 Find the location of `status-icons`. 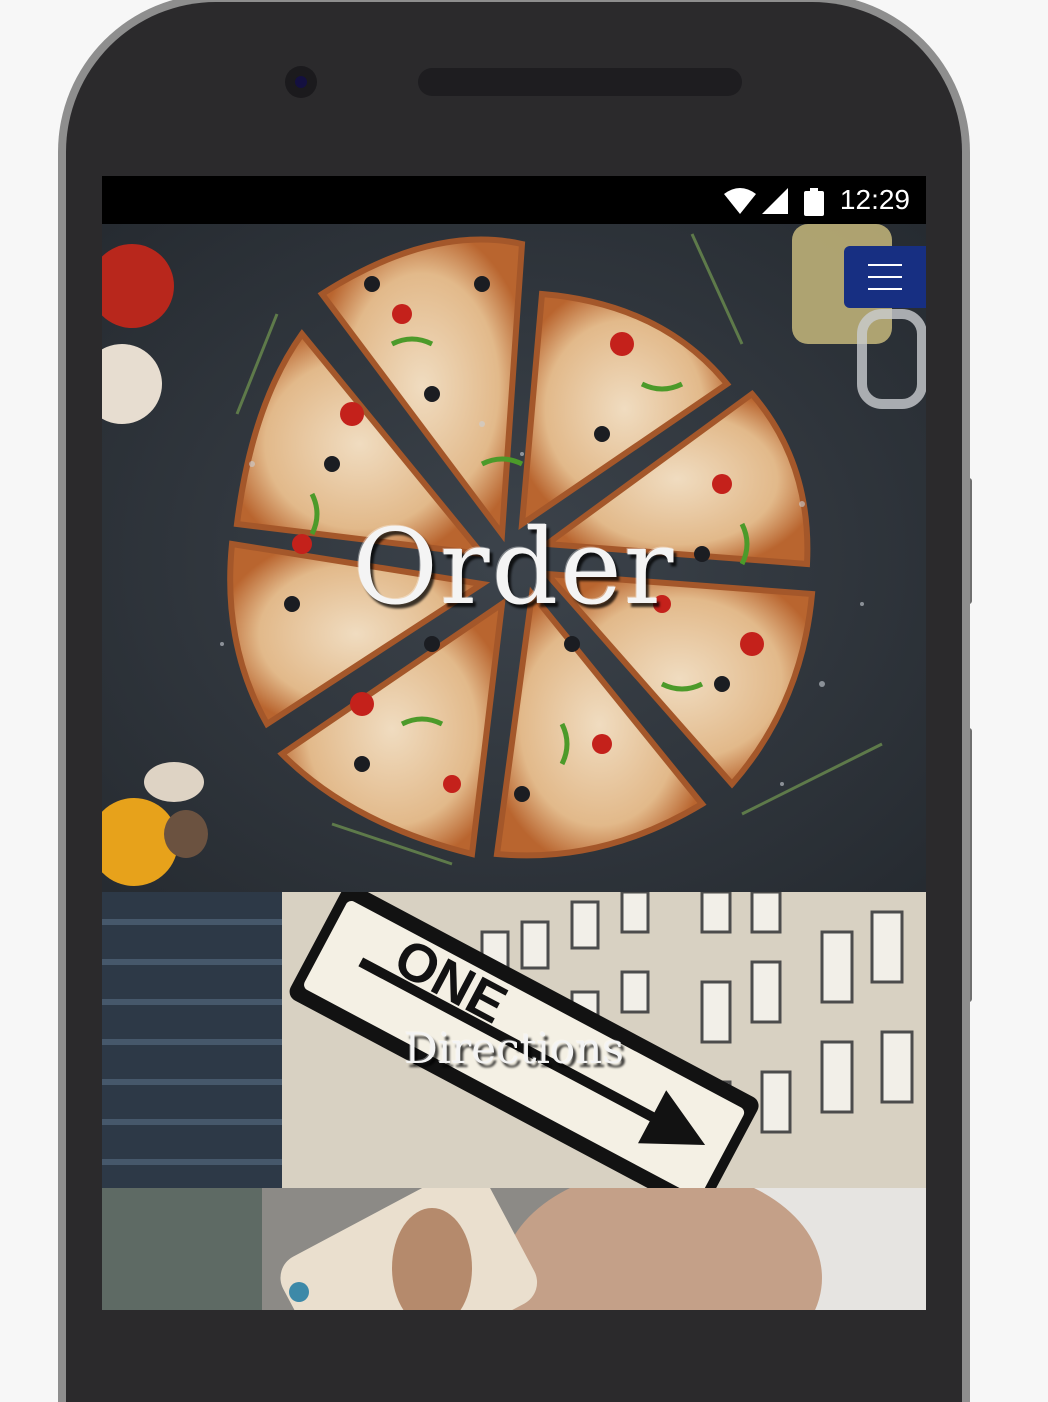

status-icons is located at coordinates (775, 201).